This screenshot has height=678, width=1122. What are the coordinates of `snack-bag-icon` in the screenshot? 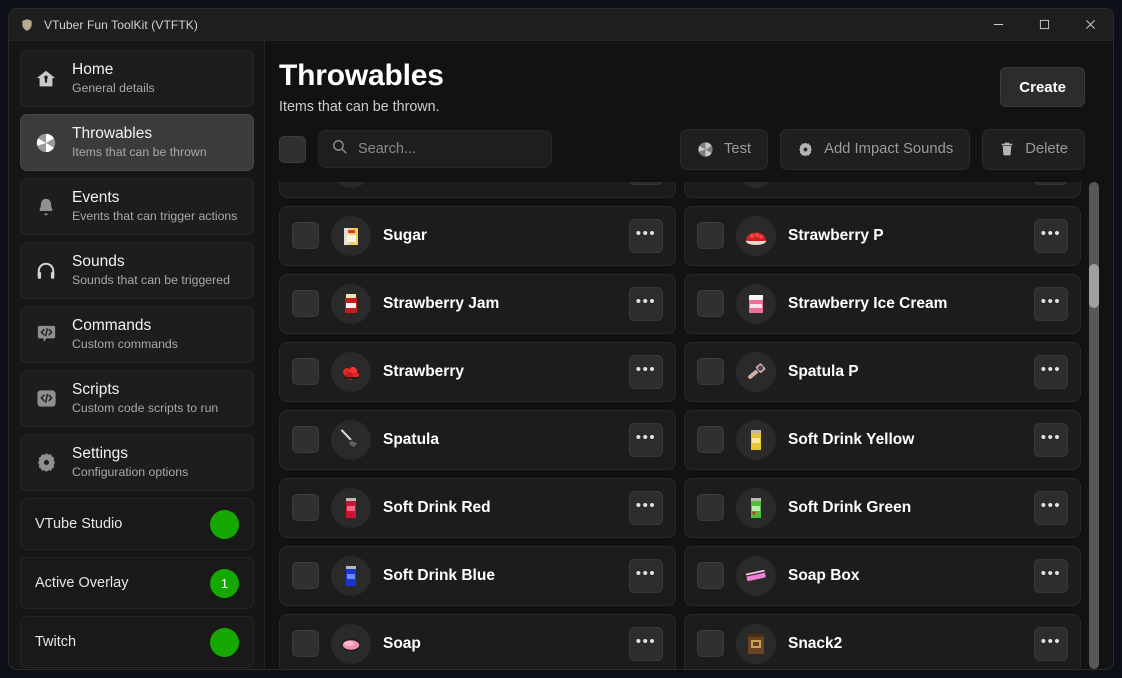 It's located at (756, 643).